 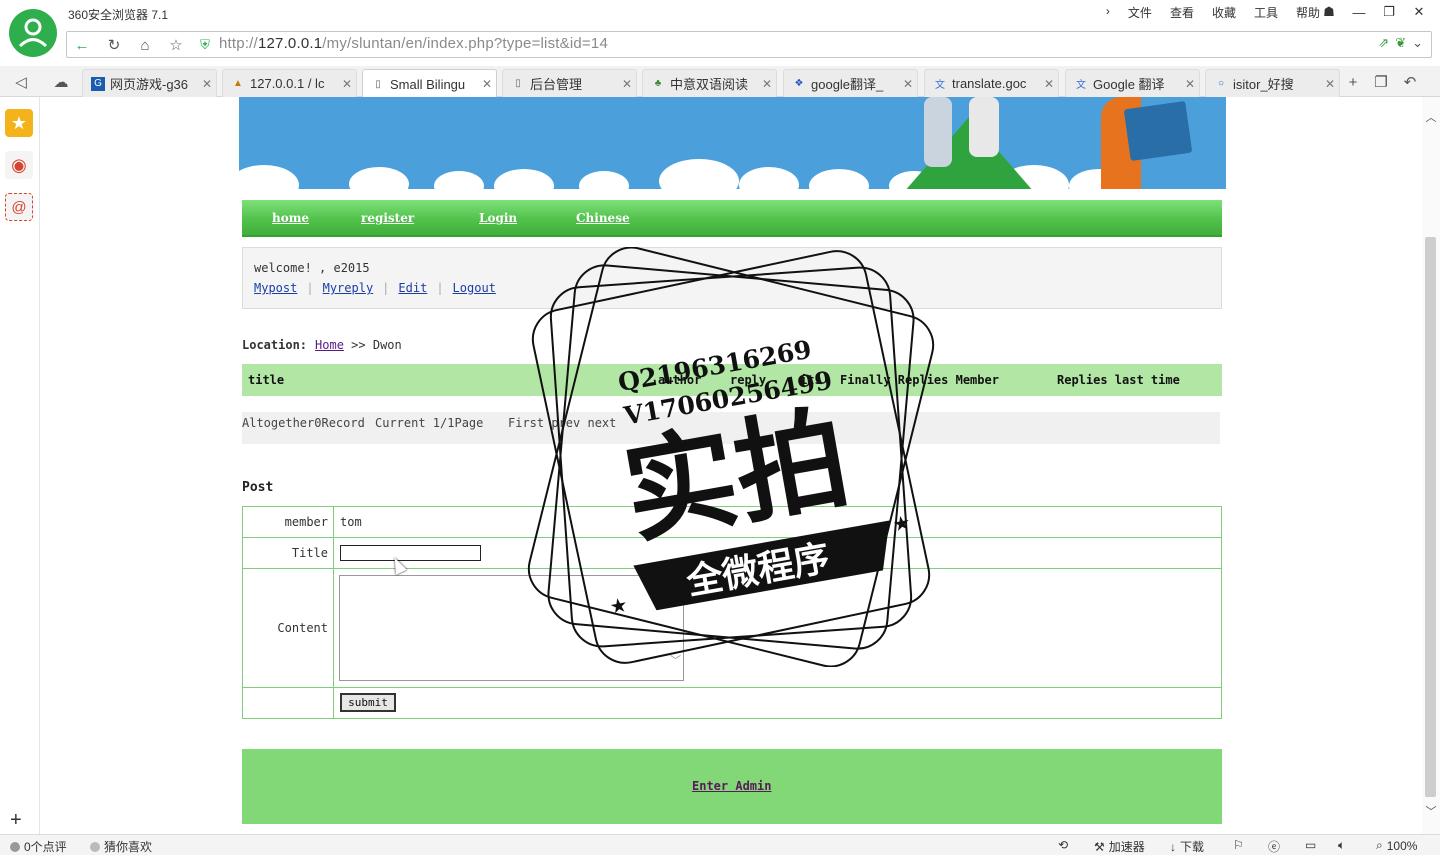 What do you see at coordinates (1379, 845) in the screenshot?
I see `zoom-icon: ⌕` at bounding box center [1379, 845].